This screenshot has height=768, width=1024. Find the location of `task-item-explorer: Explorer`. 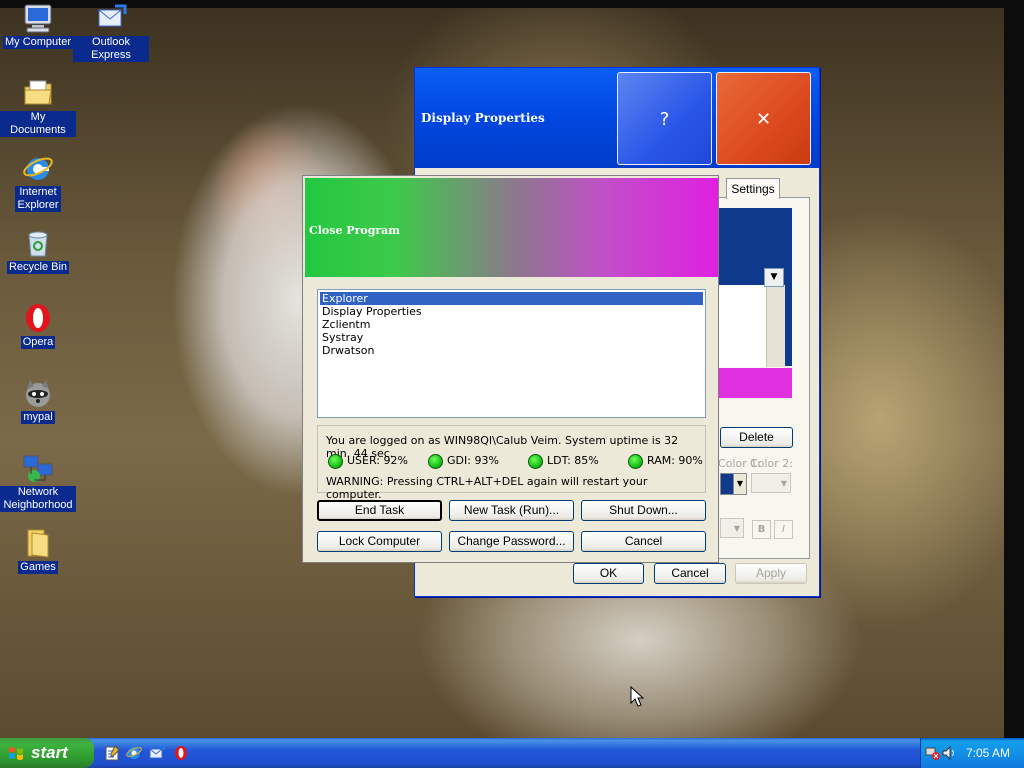

task-item-explorer: Explorer is located at coordinates (511, 298).